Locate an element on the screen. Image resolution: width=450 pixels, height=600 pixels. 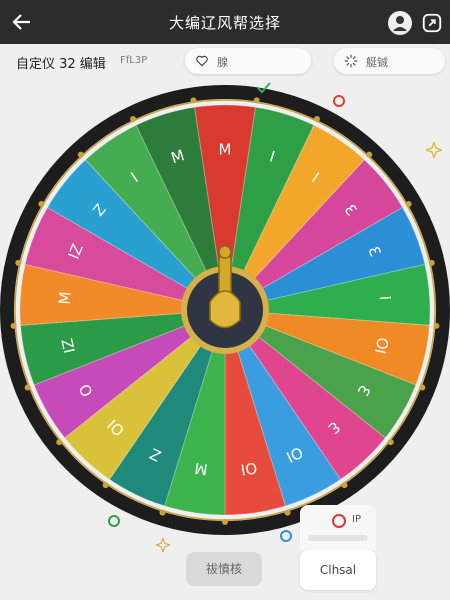
favorite-label: 腺 is located at coordinates (222, 62).